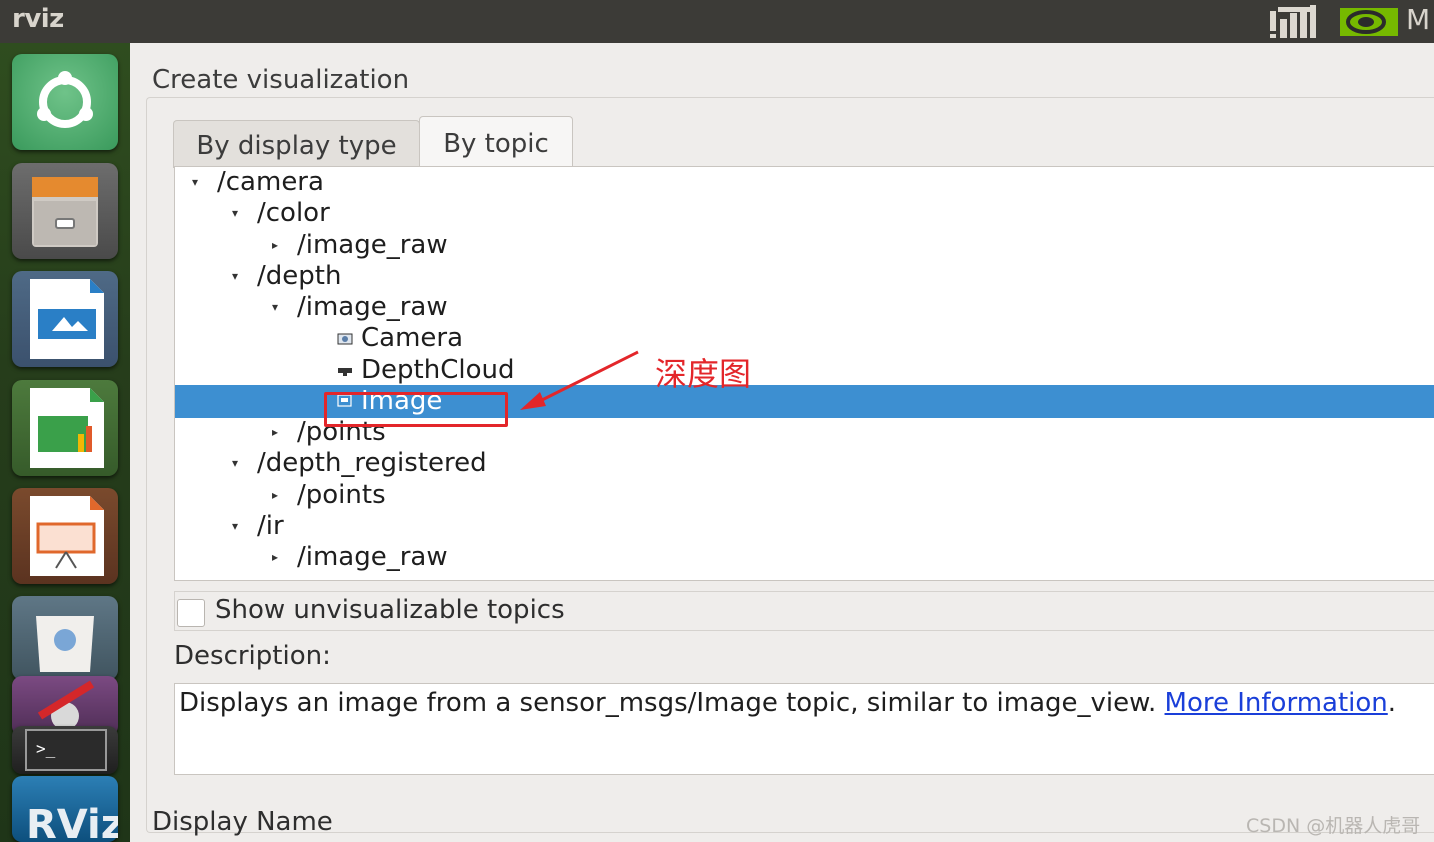 This screenshot has width=1434, height=842. What do you see at coordinates (341, 495) in the screenshot?
I see `tree-row-label: /points` at bounding box center [341, 495].